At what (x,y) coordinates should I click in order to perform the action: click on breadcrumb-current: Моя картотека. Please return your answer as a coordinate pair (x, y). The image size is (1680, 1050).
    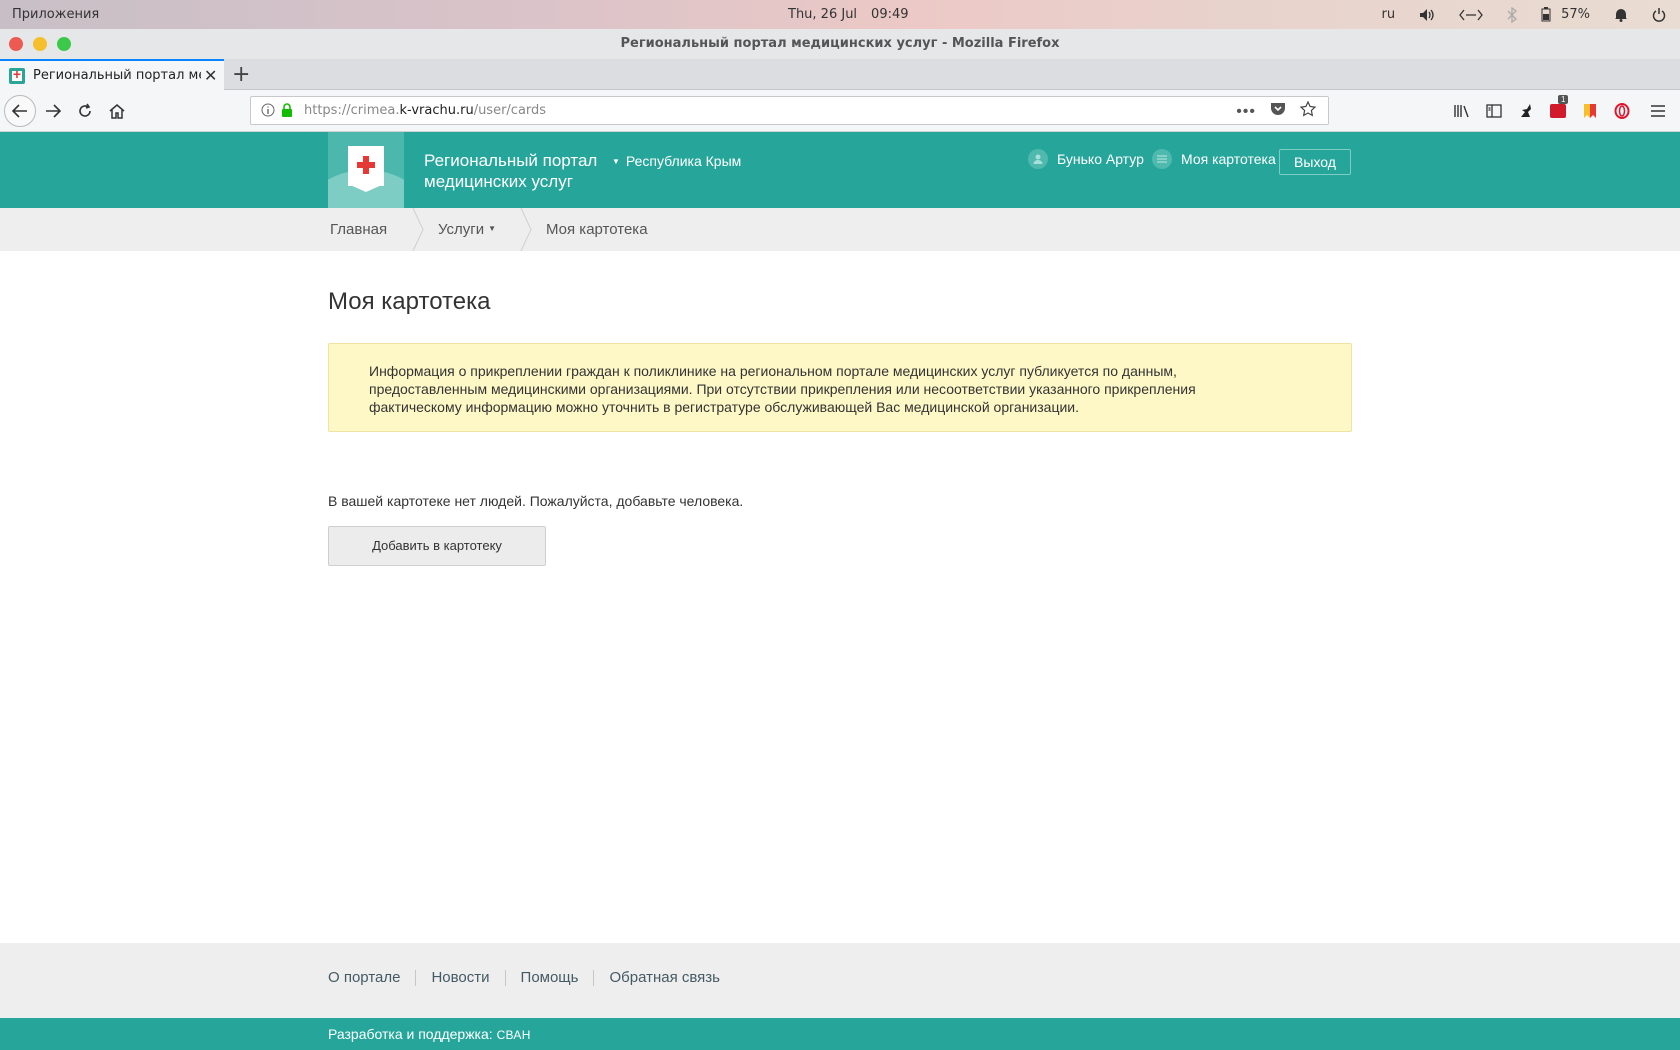
    Looking at the image, I should click on (597, 229).